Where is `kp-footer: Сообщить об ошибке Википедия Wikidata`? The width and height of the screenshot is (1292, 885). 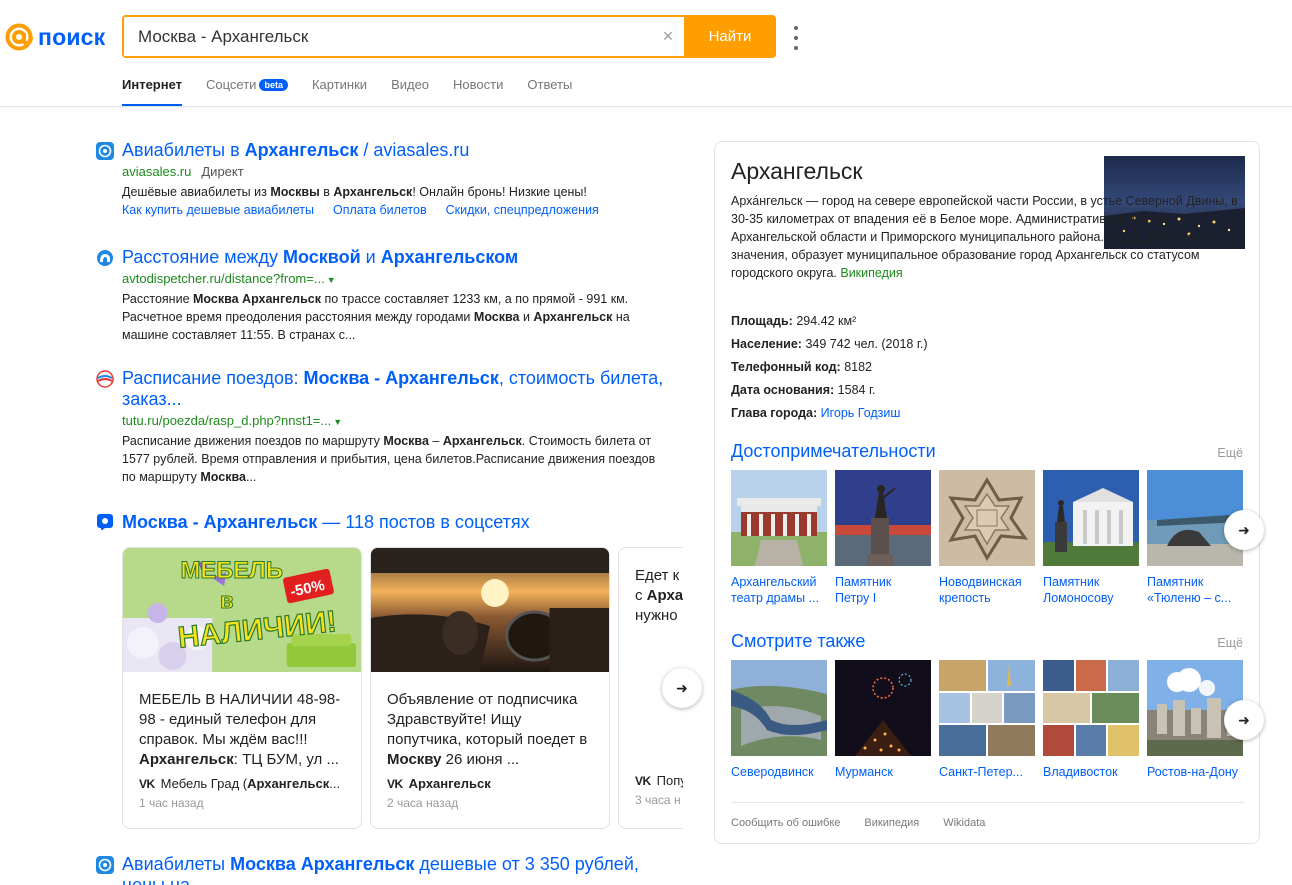 kp-footer: Сообщить об ошибке Википедия Wikidata is located at coordinates (870, 823).